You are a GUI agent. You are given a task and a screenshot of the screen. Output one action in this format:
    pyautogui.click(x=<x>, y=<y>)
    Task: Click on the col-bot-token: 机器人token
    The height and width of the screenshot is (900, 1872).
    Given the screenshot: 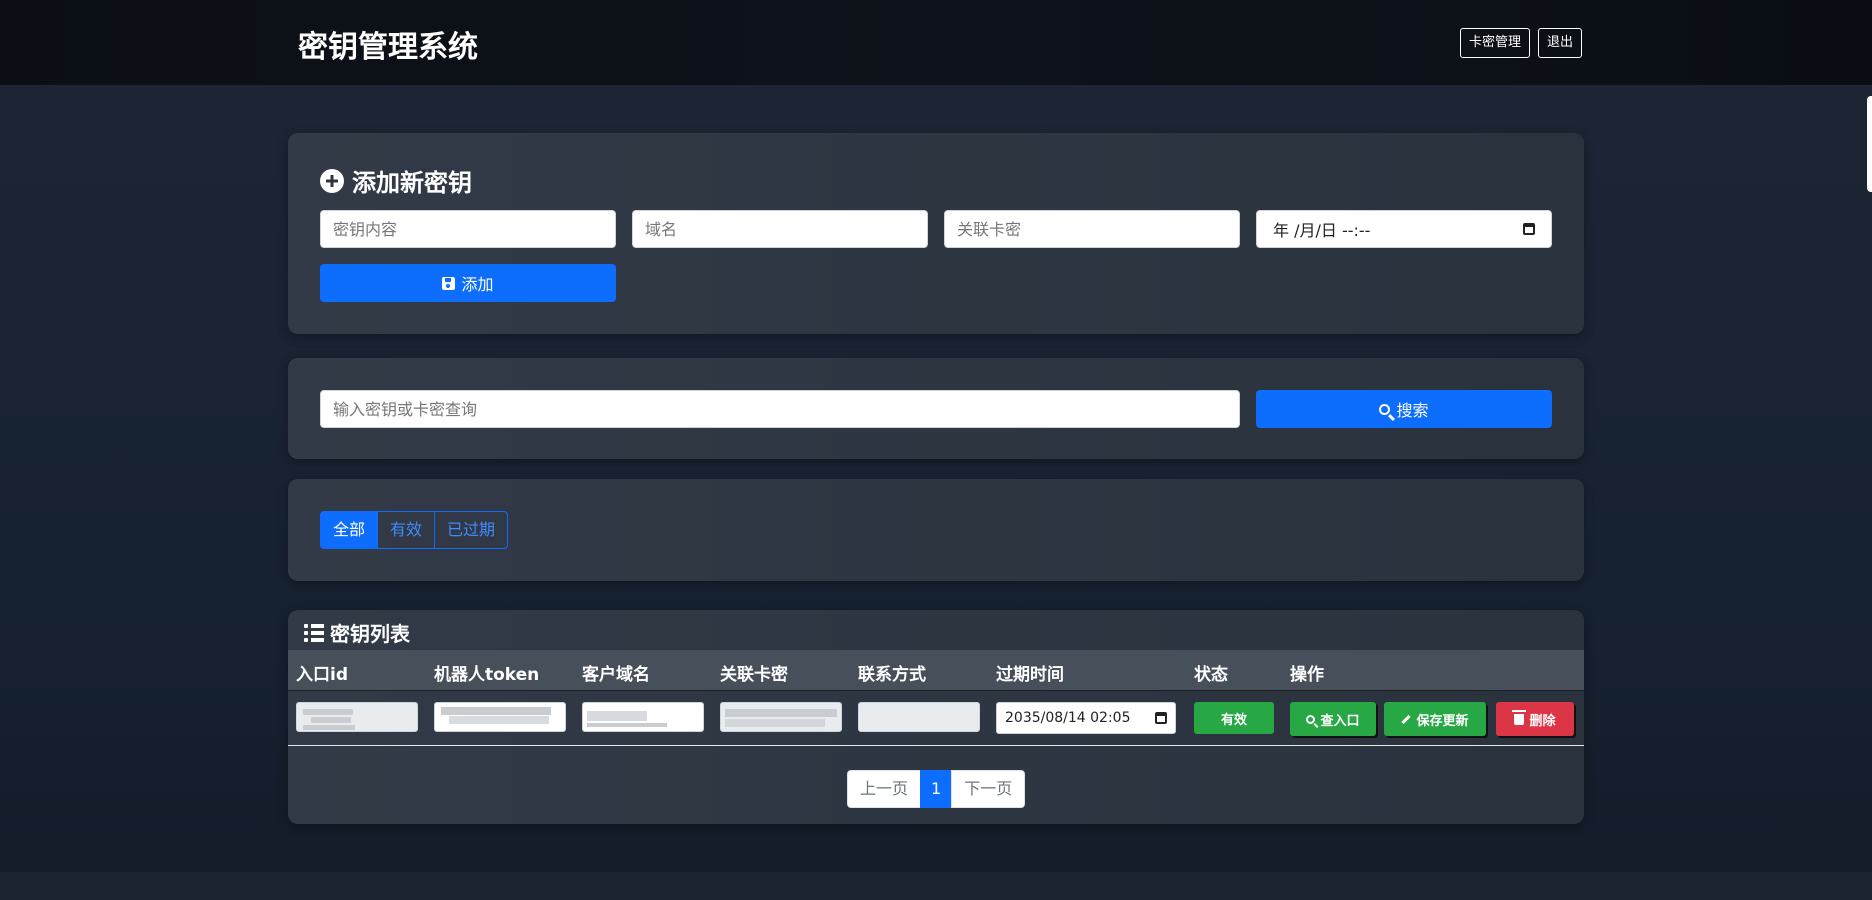 What is the action you would take?
    pyautogui.click(x=487, y=675)
    